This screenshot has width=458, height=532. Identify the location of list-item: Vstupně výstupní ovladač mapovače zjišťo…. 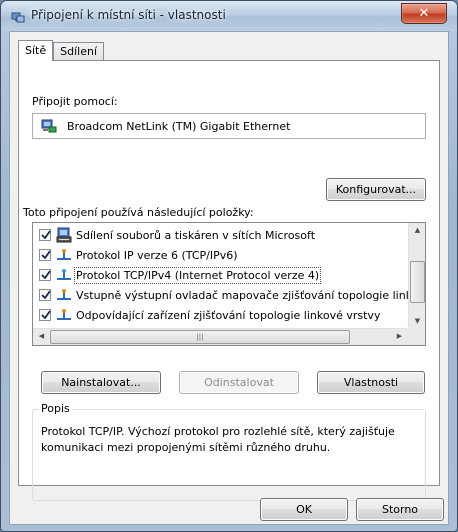
(220, 295).